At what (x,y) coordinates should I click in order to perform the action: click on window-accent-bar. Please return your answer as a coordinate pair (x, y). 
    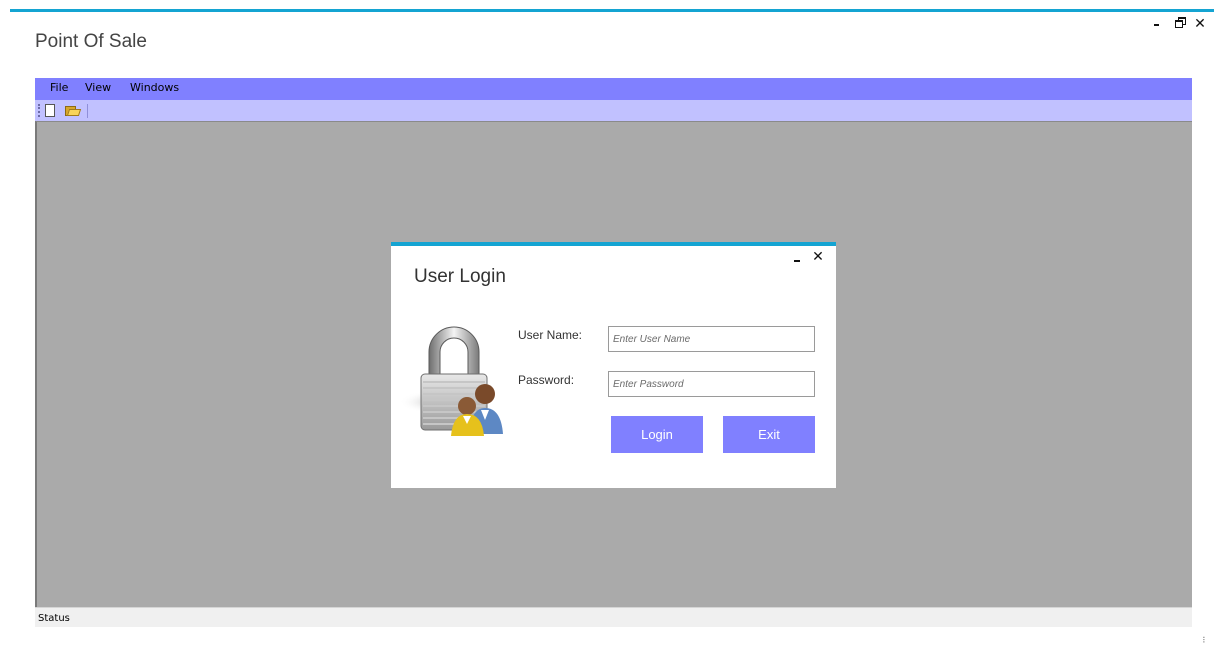
    Looking at the image, I should click on (612, 10).